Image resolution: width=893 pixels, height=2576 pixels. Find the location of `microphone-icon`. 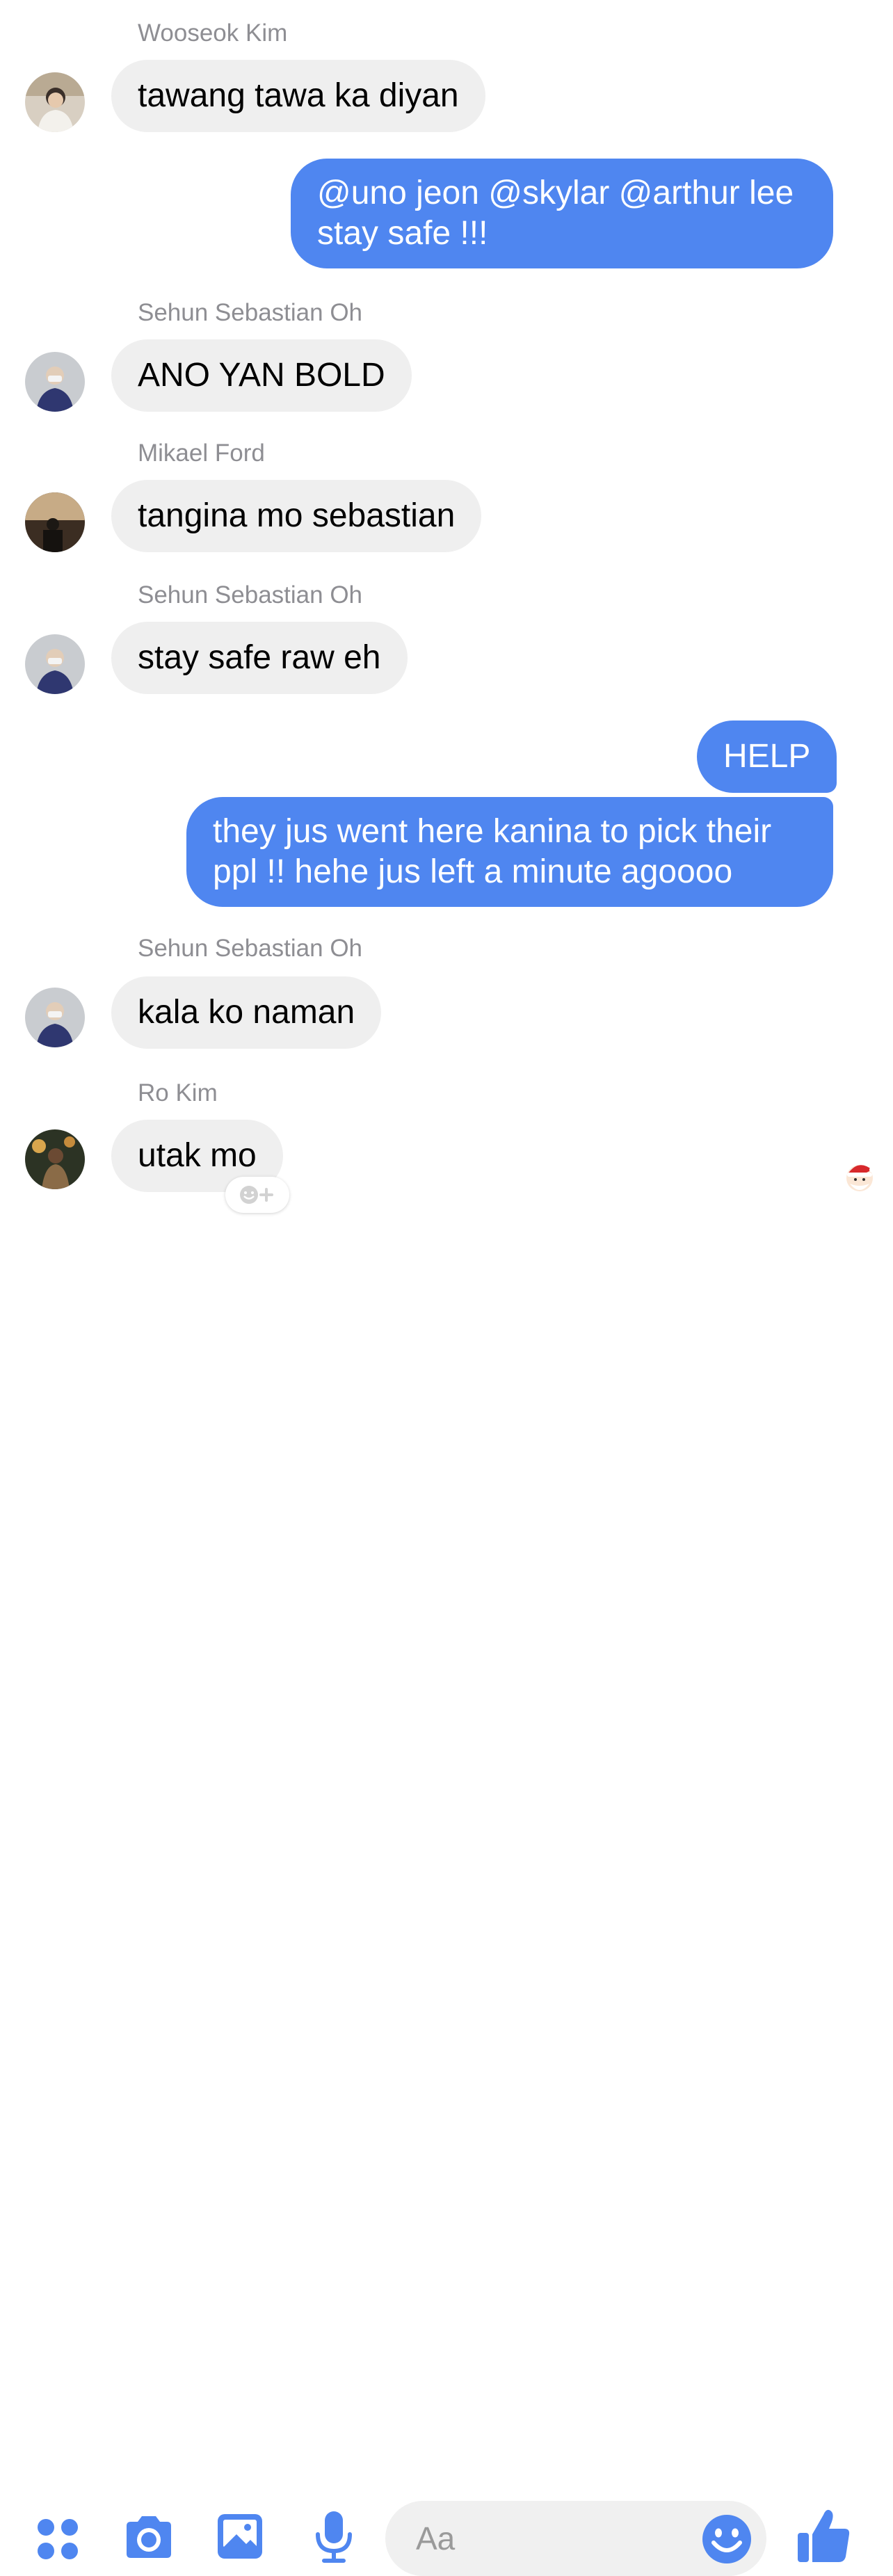

microphone-icon is located at coordinates (334, 2537).